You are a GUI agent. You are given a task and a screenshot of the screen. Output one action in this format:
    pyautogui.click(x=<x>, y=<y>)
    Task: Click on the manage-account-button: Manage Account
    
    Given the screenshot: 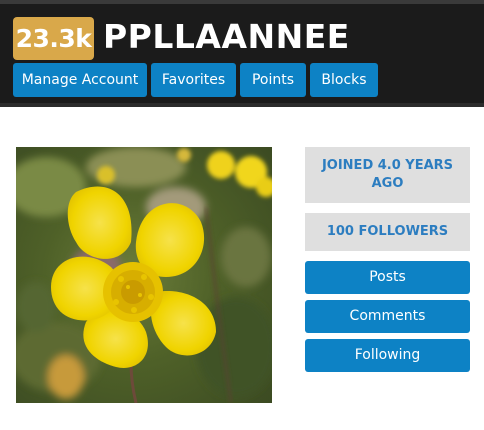 What is the action you would take?
    pyautogui.click(x=80, y=80)
    